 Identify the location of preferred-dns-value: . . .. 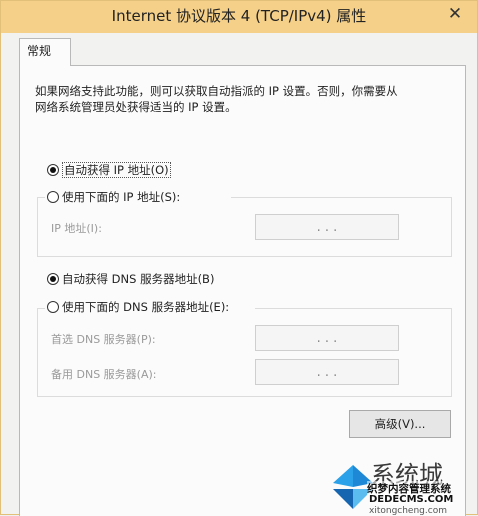
(327, 338).